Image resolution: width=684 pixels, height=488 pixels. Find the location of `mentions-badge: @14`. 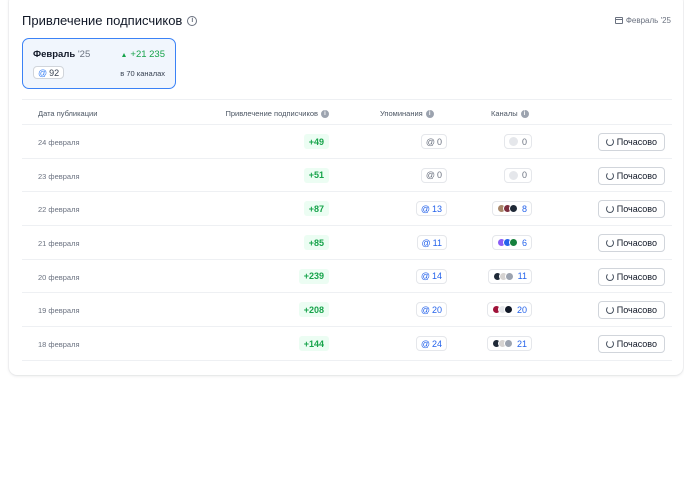

mentions-badge: @14 is located at coordinates (431, 276).